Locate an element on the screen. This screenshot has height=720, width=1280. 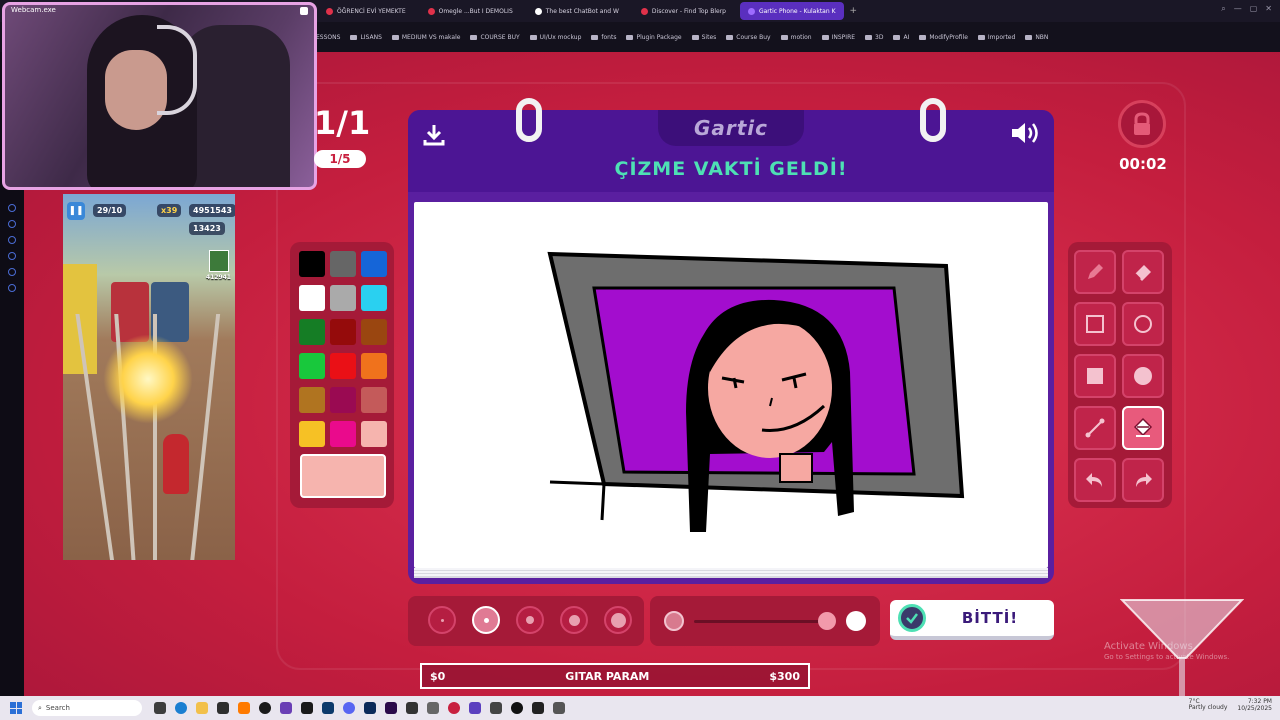
minimize-icon: — is located at coordinates (1238, 9).